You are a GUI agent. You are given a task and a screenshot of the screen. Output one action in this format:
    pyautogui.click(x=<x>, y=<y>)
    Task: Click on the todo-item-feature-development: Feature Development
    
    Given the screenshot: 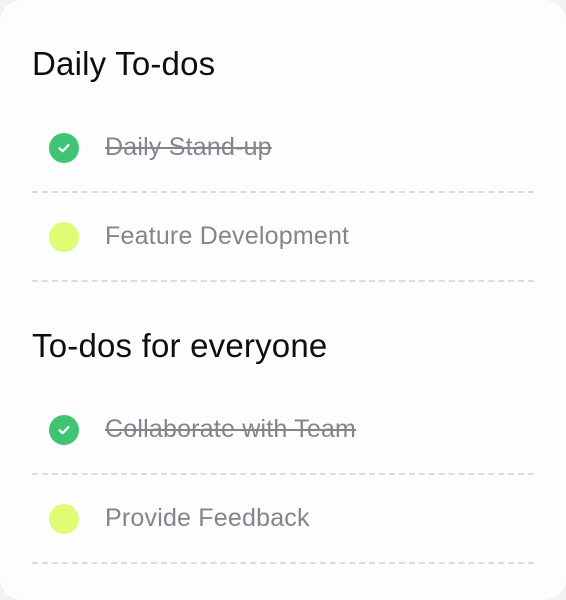 What is the action you would take?
    pyautogui.click(x=283, y=237)
    